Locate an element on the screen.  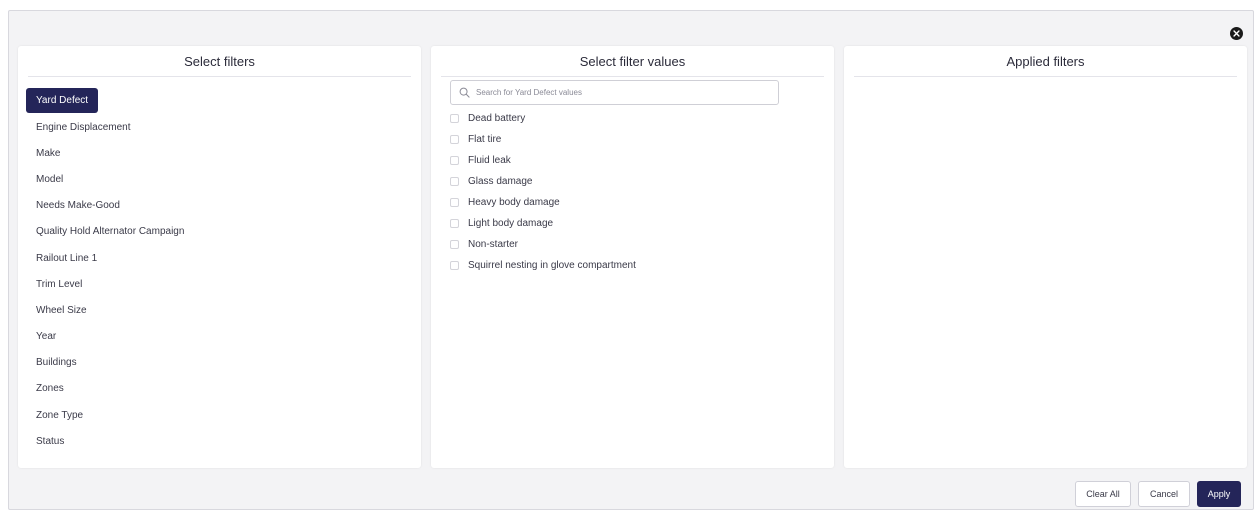
filter-value-item: Squirrel nesting in glove compartment is located at coordinates (635, 265).